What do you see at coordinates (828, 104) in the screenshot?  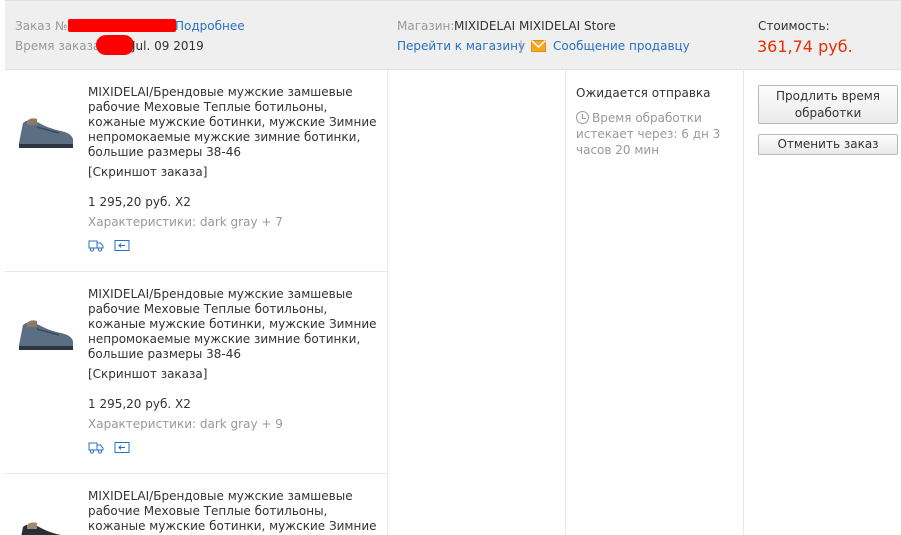 I see `extend-processing-button: Продлить время обработки` at bounding box center [828, 104].